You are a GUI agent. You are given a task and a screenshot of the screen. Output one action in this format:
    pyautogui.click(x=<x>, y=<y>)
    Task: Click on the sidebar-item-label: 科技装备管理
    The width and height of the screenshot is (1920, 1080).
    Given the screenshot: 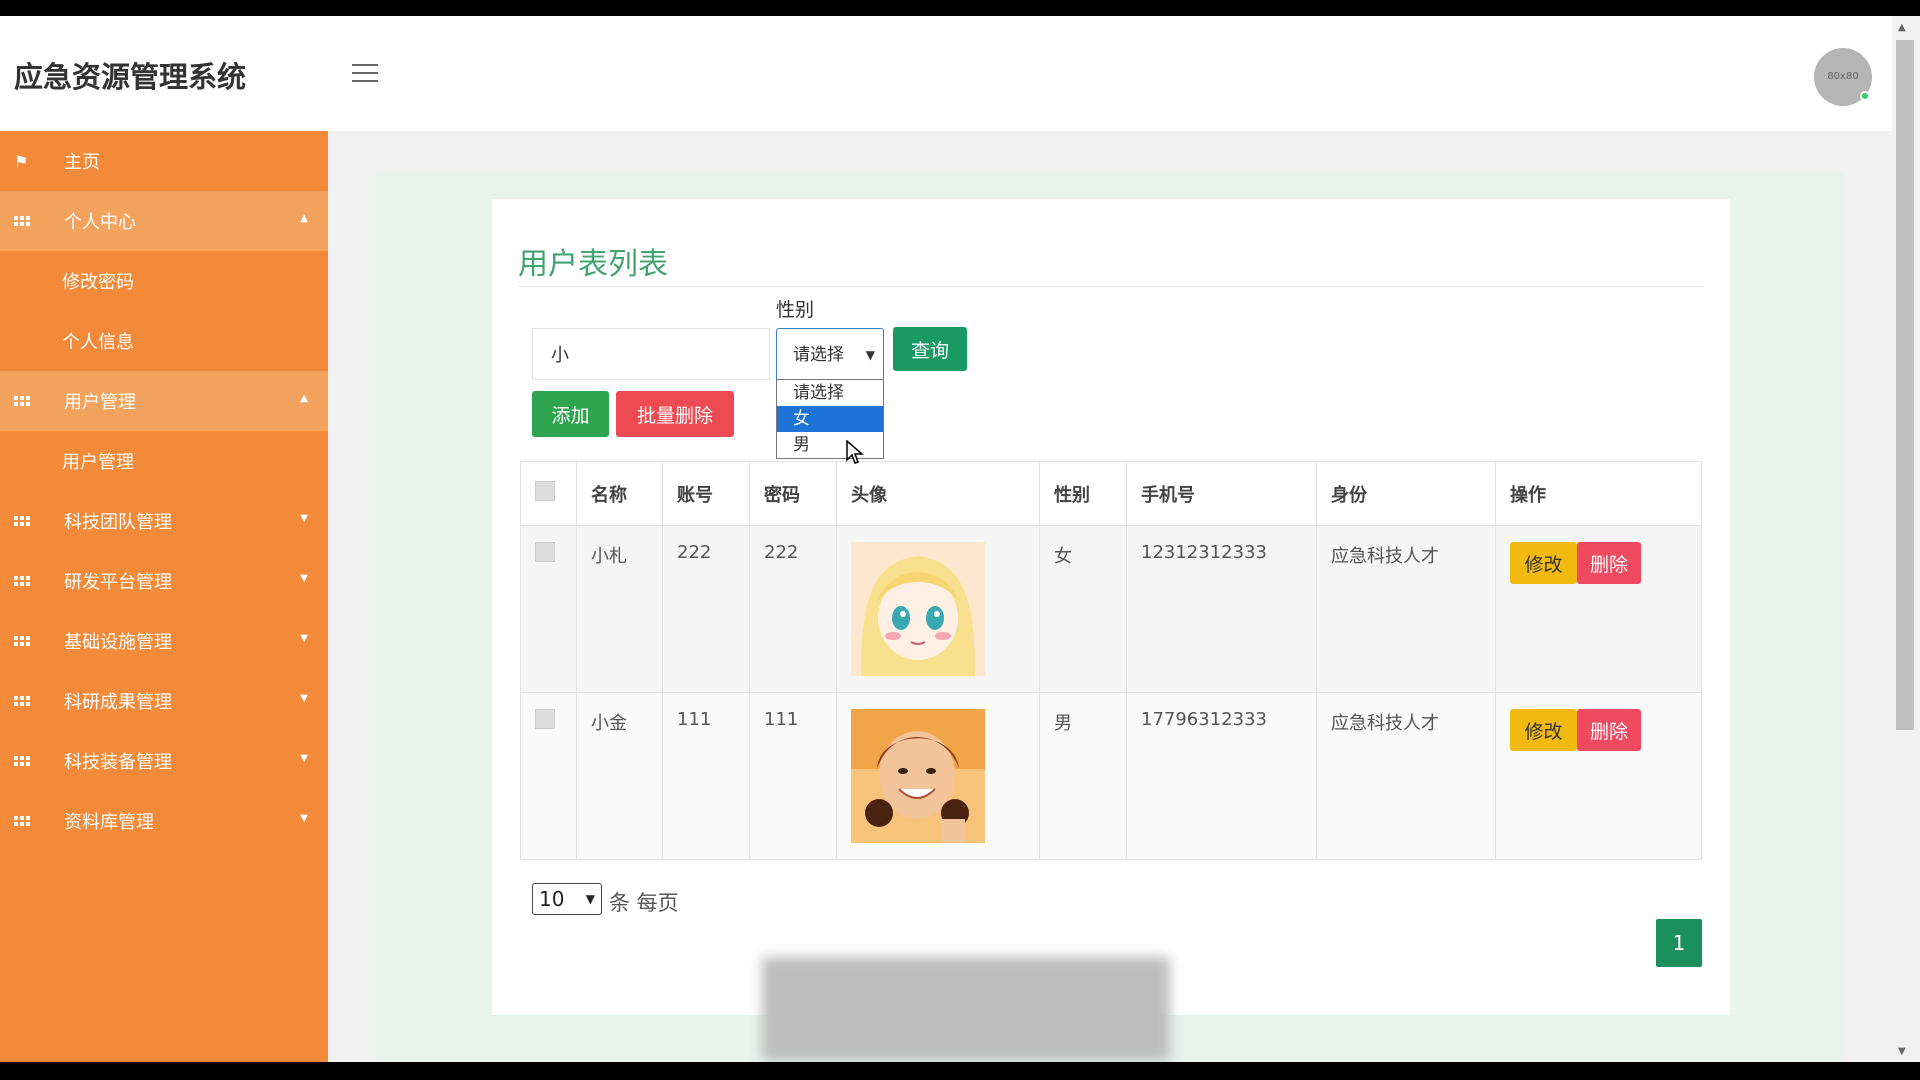 What is the action you would take?
    pyautogui.click(x=118, y=762)
    